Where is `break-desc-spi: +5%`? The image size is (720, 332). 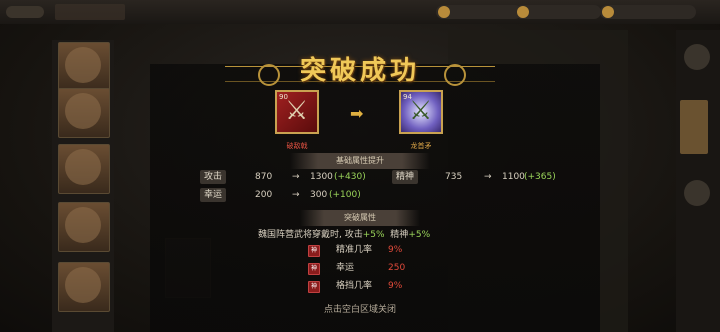 break-desc-spi: +5% is located at coordinates (419, 235).